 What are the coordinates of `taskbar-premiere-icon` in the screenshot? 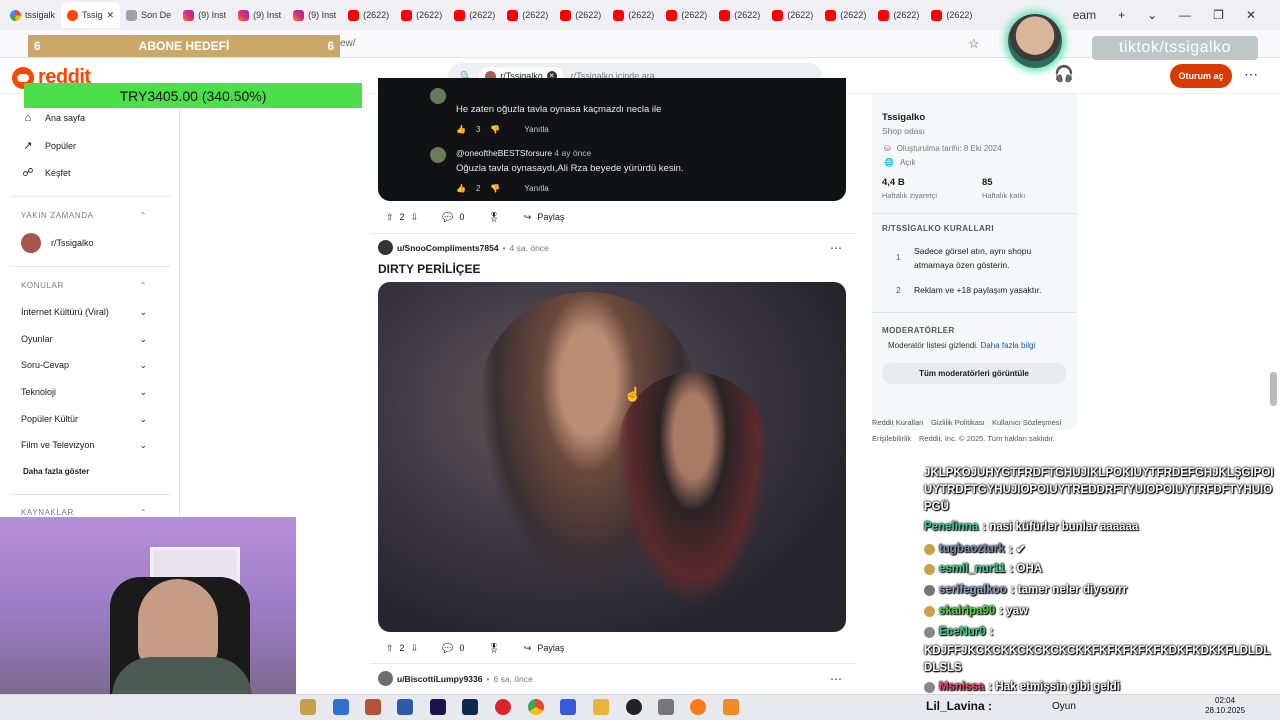 It's located at (438, 707).